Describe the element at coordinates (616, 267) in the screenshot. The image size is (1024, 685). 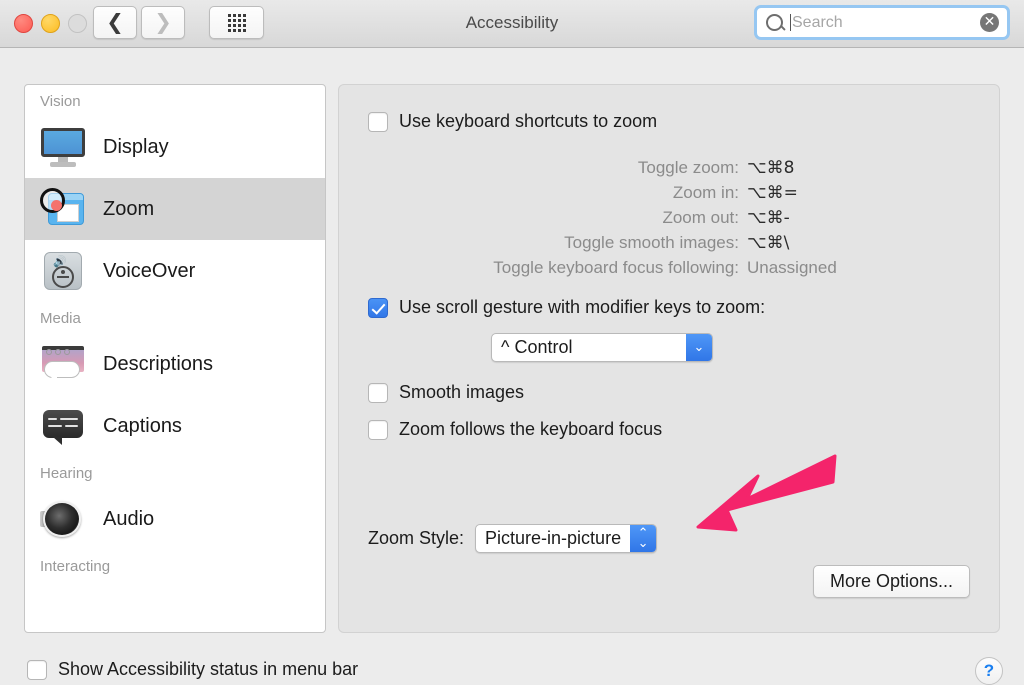
I see `shortcut-label: Toggle keyboard focus following:` at that location.